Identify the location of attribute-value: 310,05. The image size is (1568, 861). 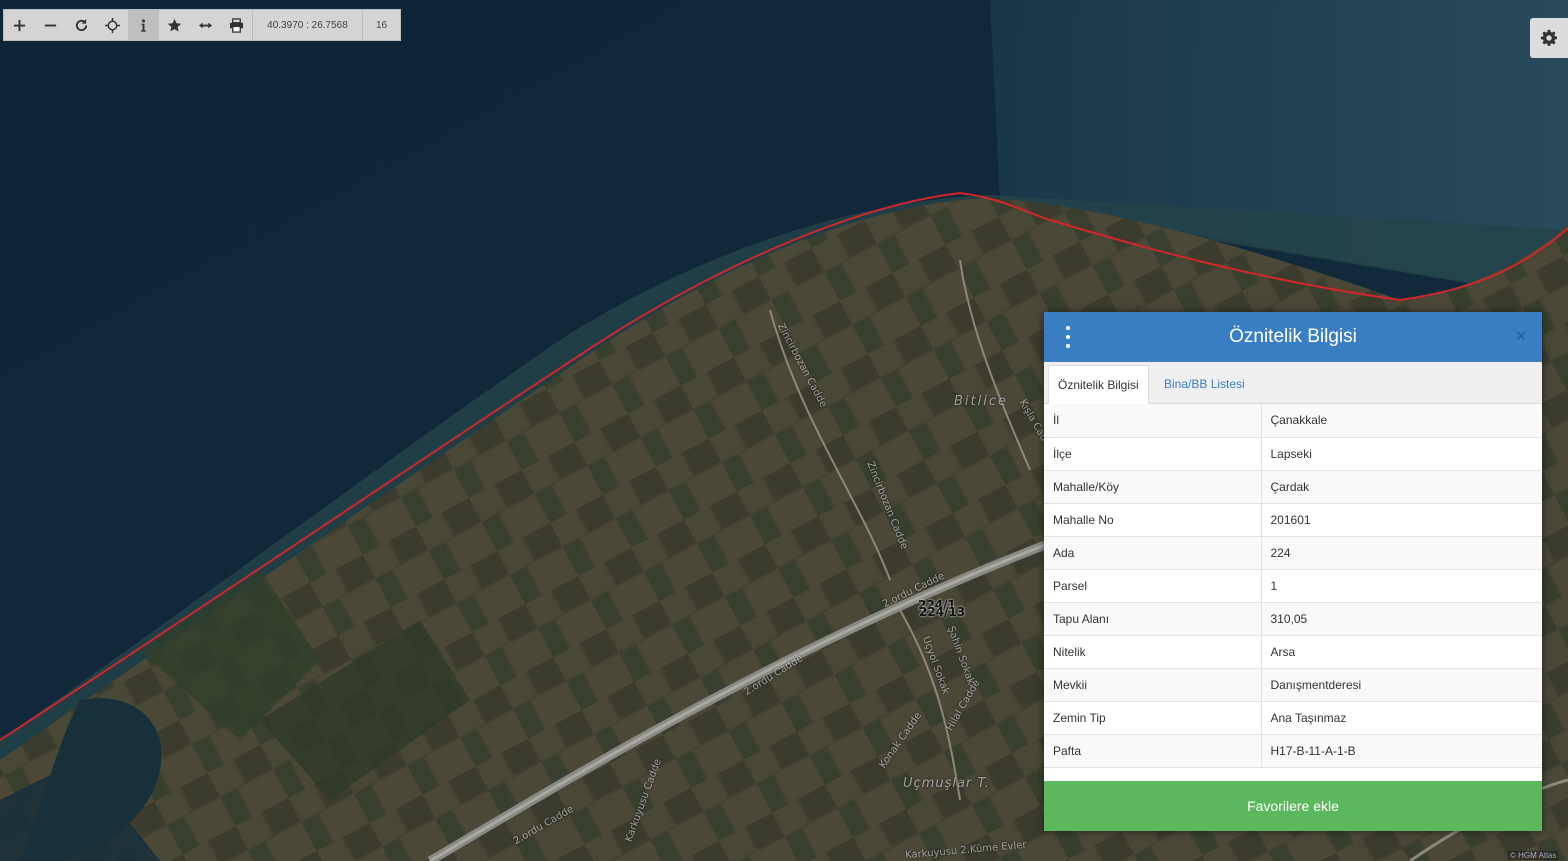
(1401, 619).